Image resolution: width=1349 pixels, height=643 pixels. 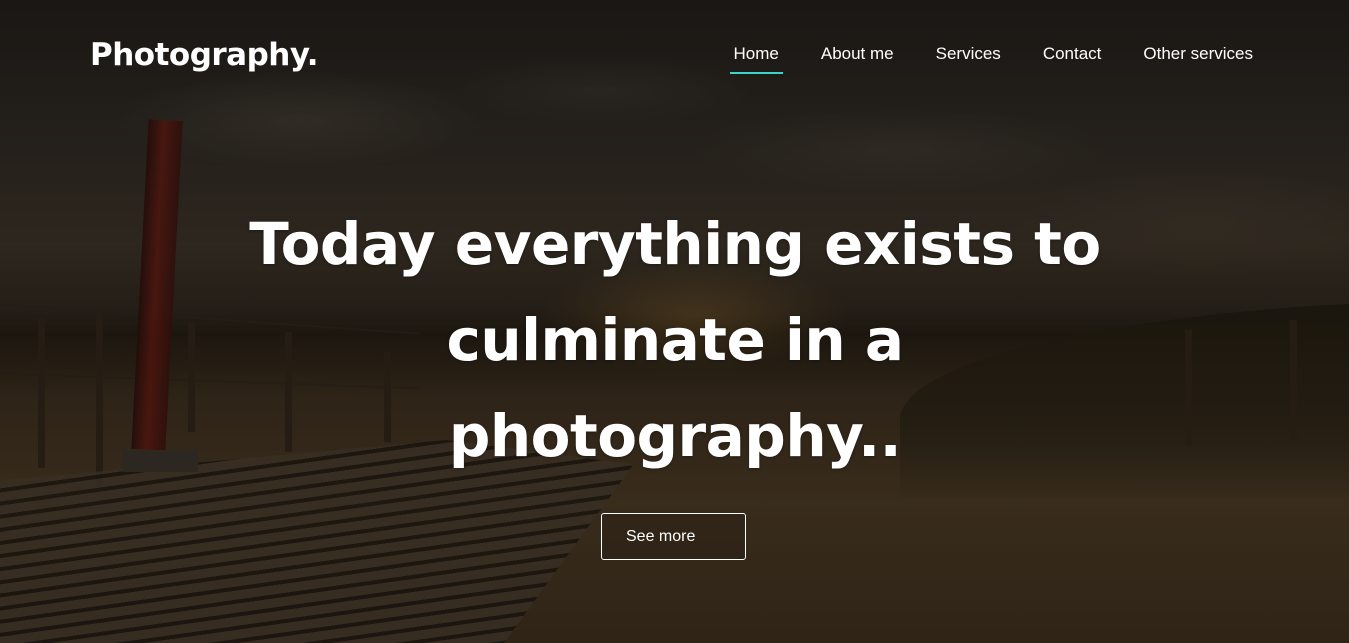 What do you see at coordinates (673, 536) in the screenshot?
I see `see-more-button: See more` at bounding box center [673, 536].